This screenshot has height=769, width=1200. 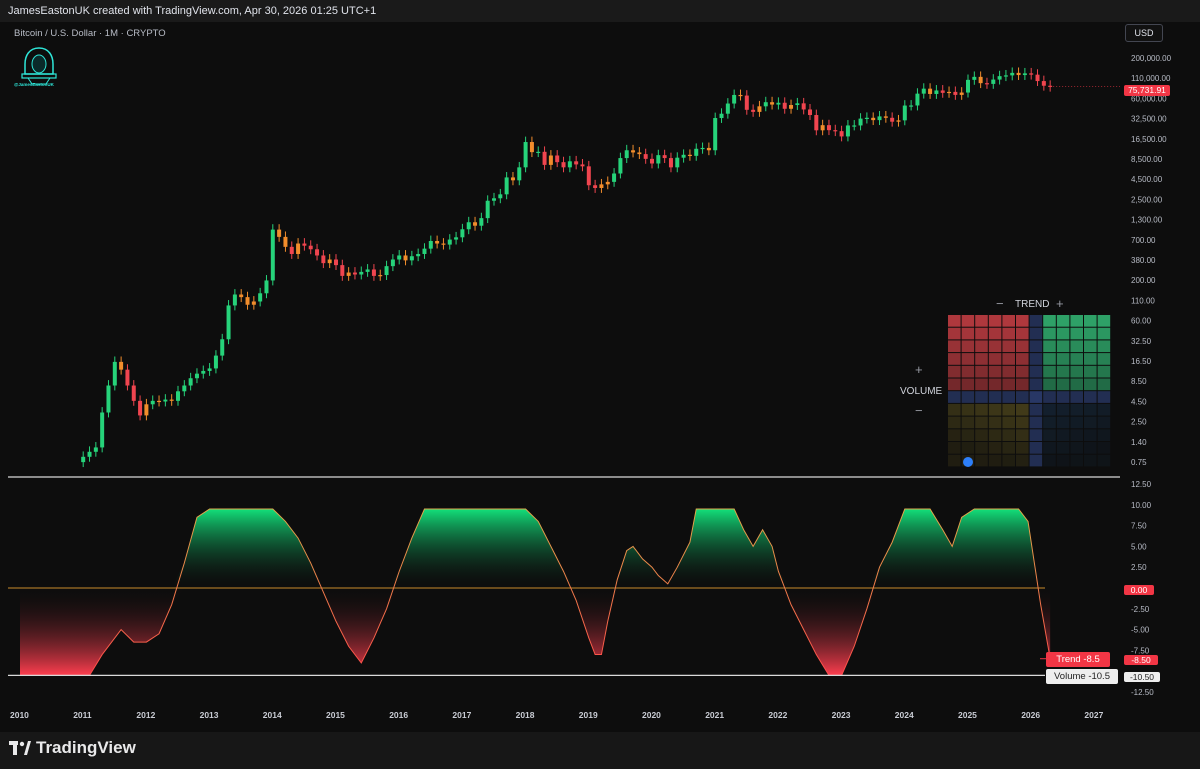 What do you see at coordinates (714, 715) in the screenshot?
I see `year-tick-label: 2021` at bounding box center [714, 715].